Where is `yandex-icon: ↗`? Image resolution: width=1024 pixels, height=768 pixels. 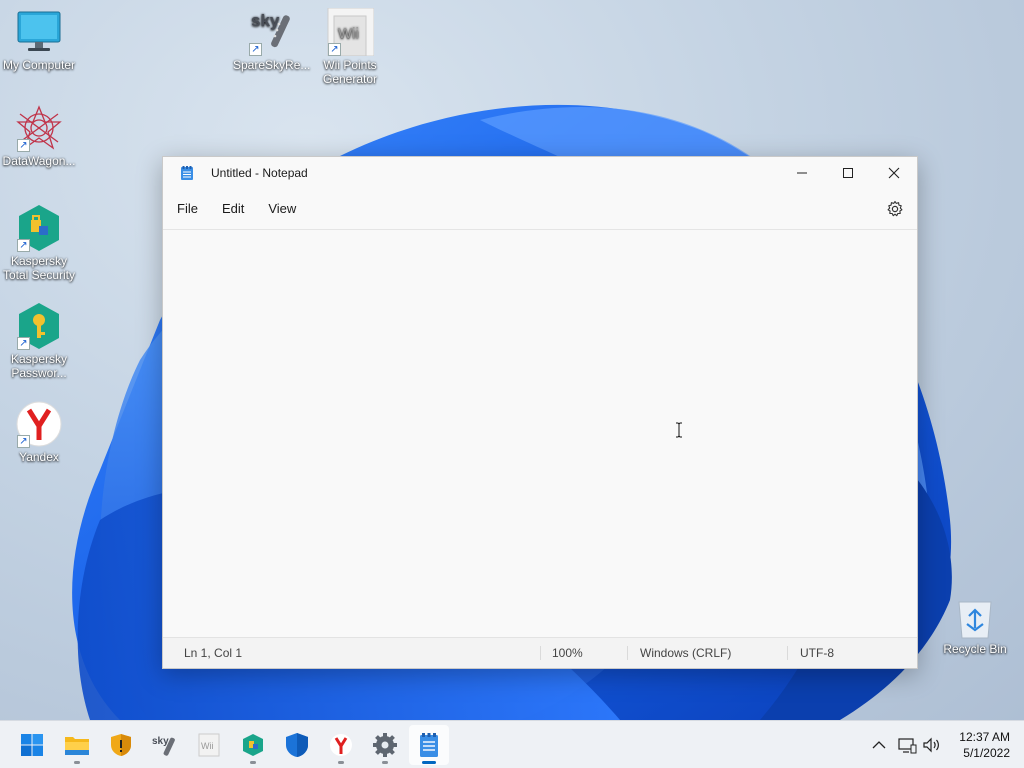
yandex-icon: ↗ is located at coordinates (39, 424).